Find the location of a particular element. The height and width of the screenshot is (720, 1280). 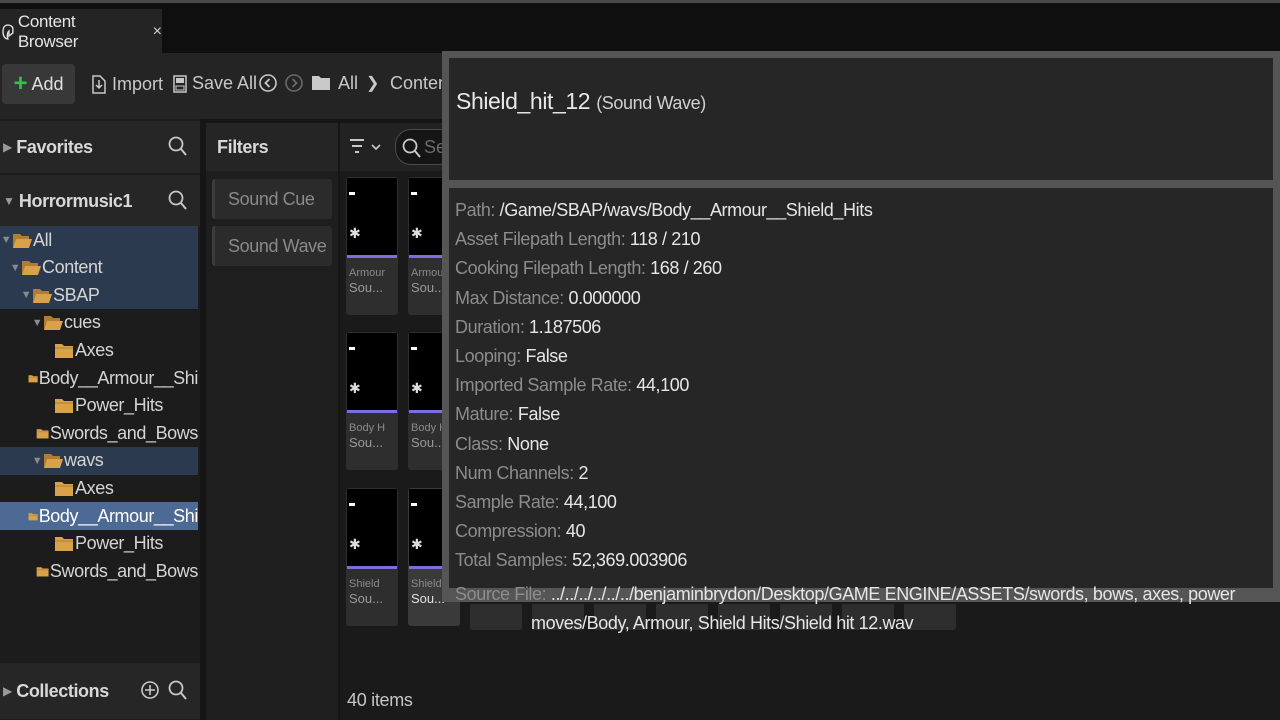

browse-folders-button is located at coordinates (323, 82).